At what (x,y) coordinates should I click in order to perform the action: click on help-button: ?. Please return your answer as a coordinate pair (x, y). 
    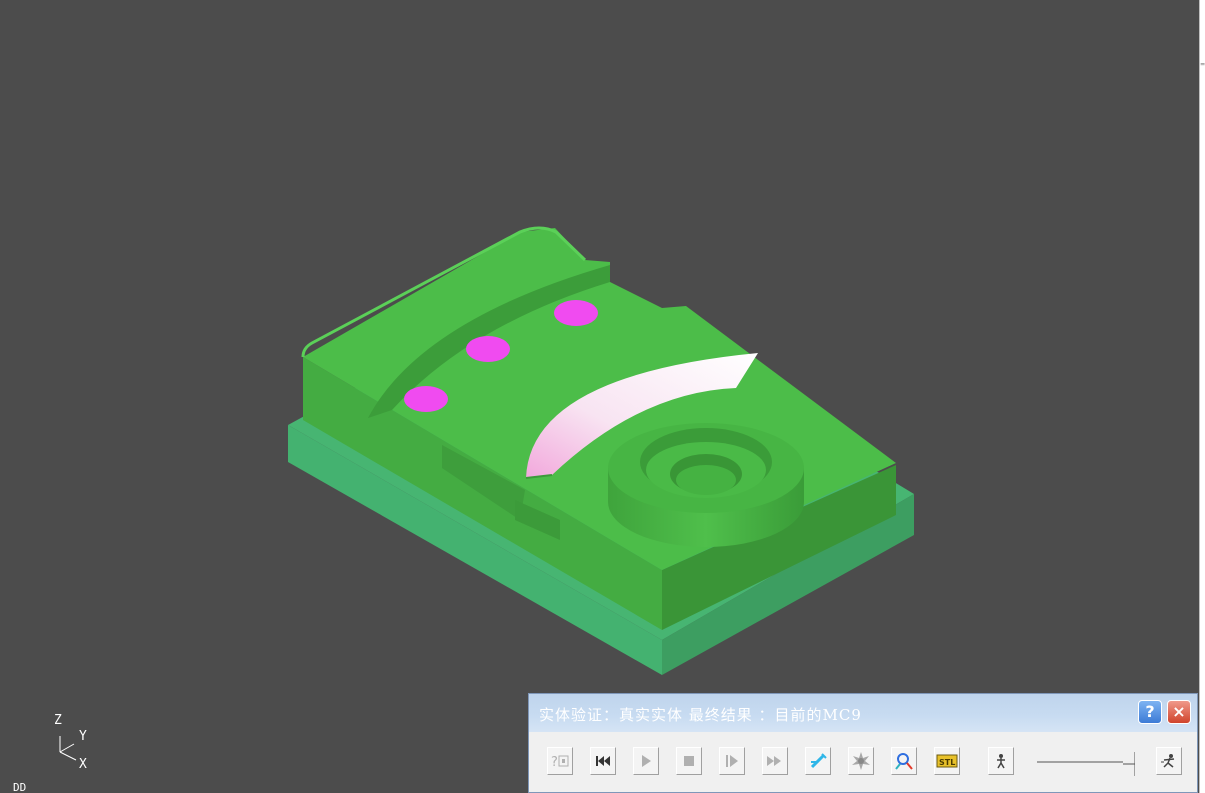
    Looking at the image, I should click on (1150, 712).